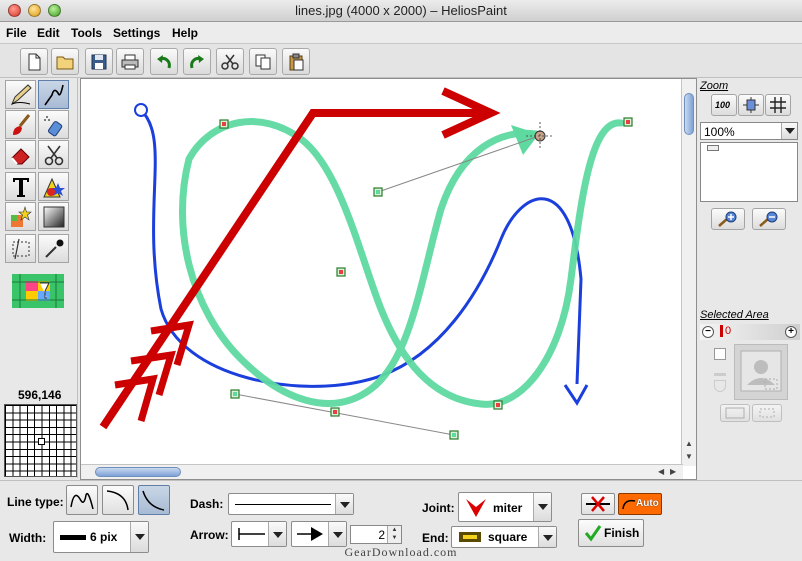  Describe the element at coordinates (319, 534) in the screenshot. I see `arrow-end-select` at that location.